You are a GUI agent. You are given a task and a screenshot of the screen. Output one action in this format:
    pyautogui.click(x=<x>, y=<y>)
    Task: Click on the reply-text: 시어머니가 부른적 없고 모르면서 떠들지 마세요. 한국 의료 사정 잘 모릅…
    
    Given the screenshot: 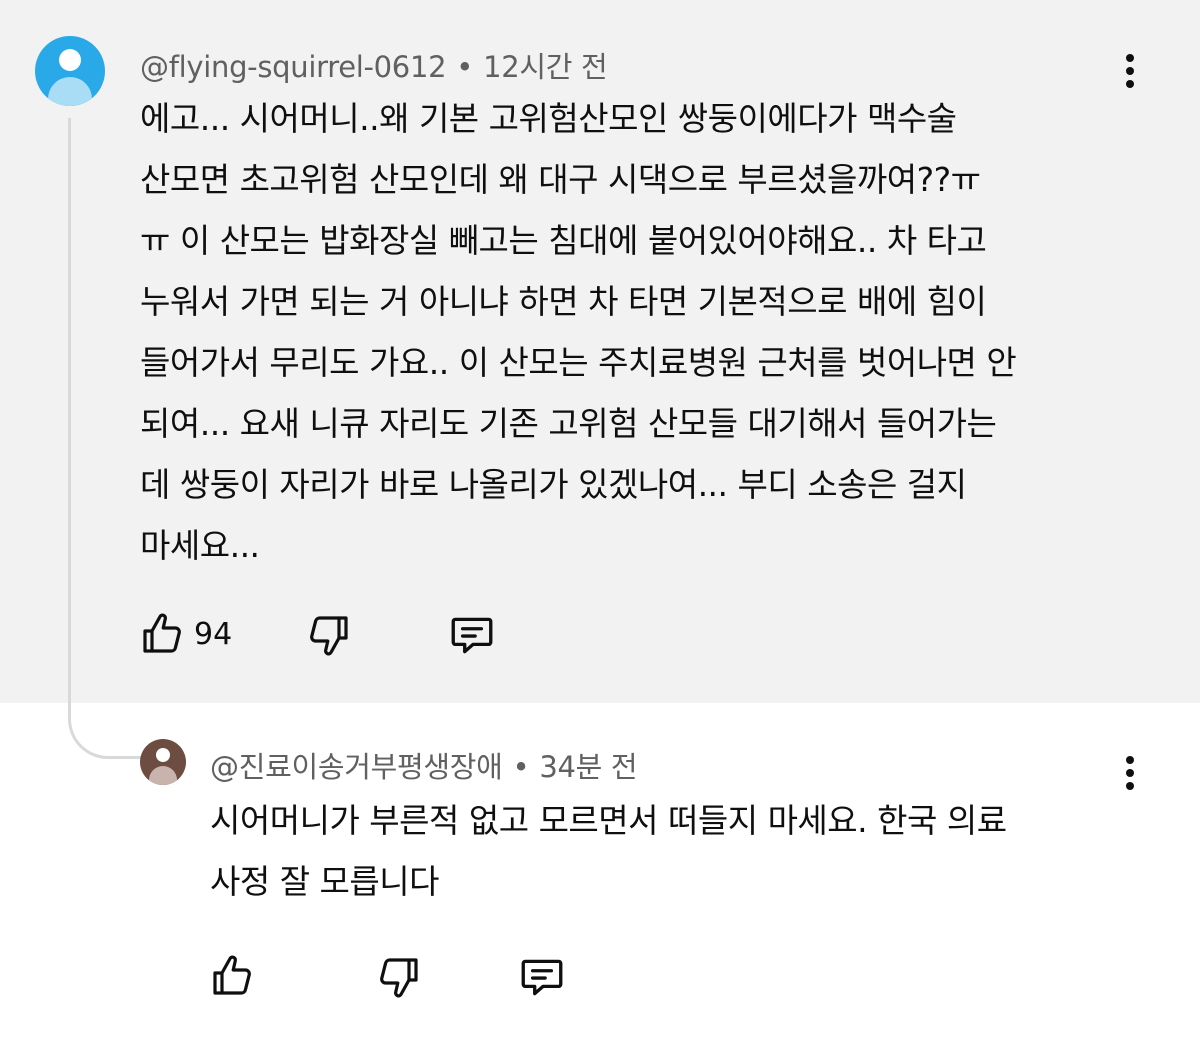 What is the action you would take?
    pyautogui.click(x=608, y=851)
    